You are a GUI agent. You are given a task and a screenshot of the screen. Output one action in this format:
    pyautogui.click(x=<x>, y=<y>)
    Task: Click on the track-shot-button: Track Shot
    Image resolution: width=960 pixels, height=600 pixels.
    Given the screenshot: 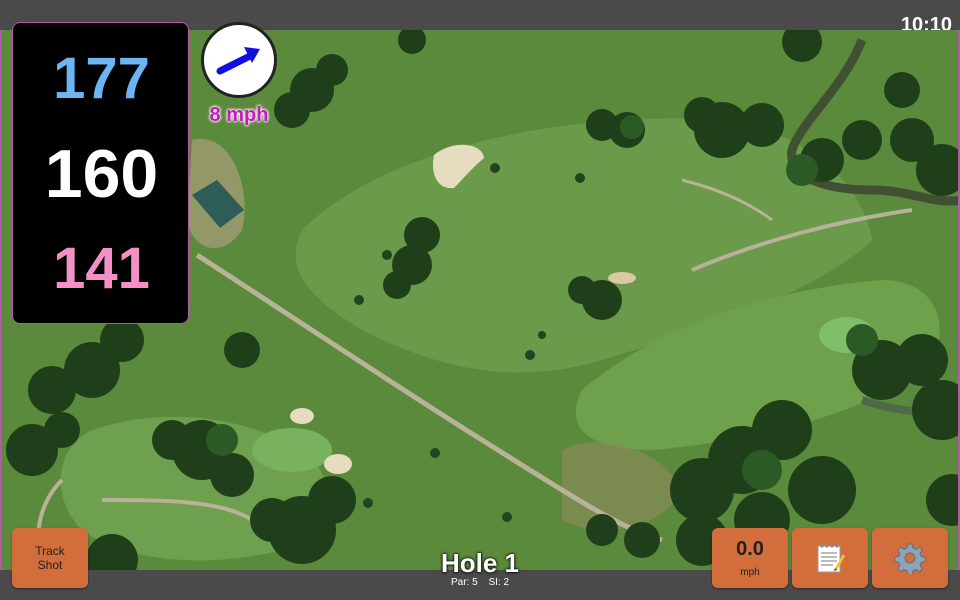 What is the action you would take?
    pyautogui.click(x=50, y=558)
    